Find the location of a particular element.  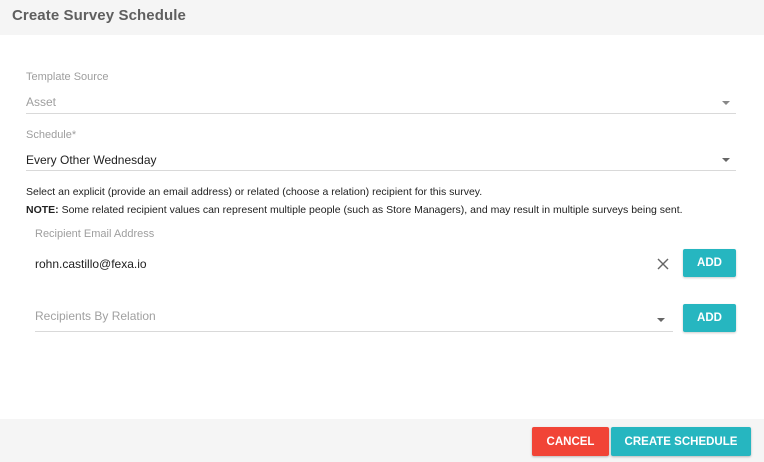

schedule-value: Every Other Wednesday is located at coordinates (91, 160).